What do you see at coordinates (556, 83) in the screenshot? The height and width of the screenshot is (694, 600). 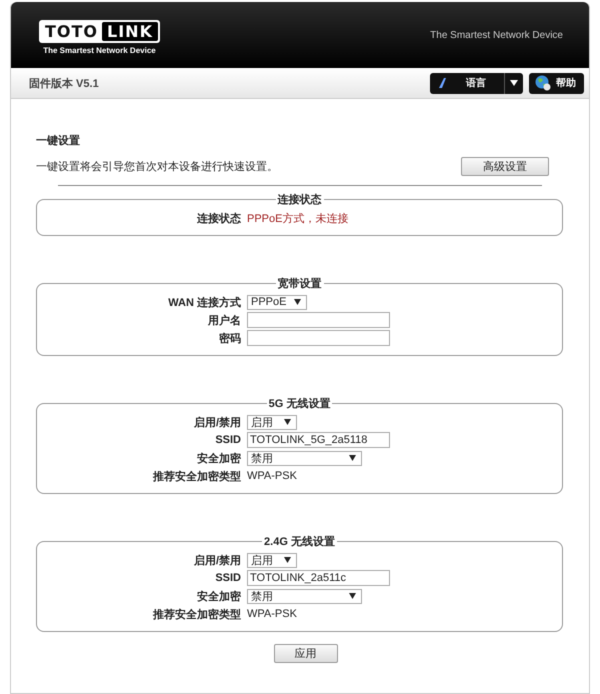 I see `help-button: 帮助` at bounding box center [556, 83].